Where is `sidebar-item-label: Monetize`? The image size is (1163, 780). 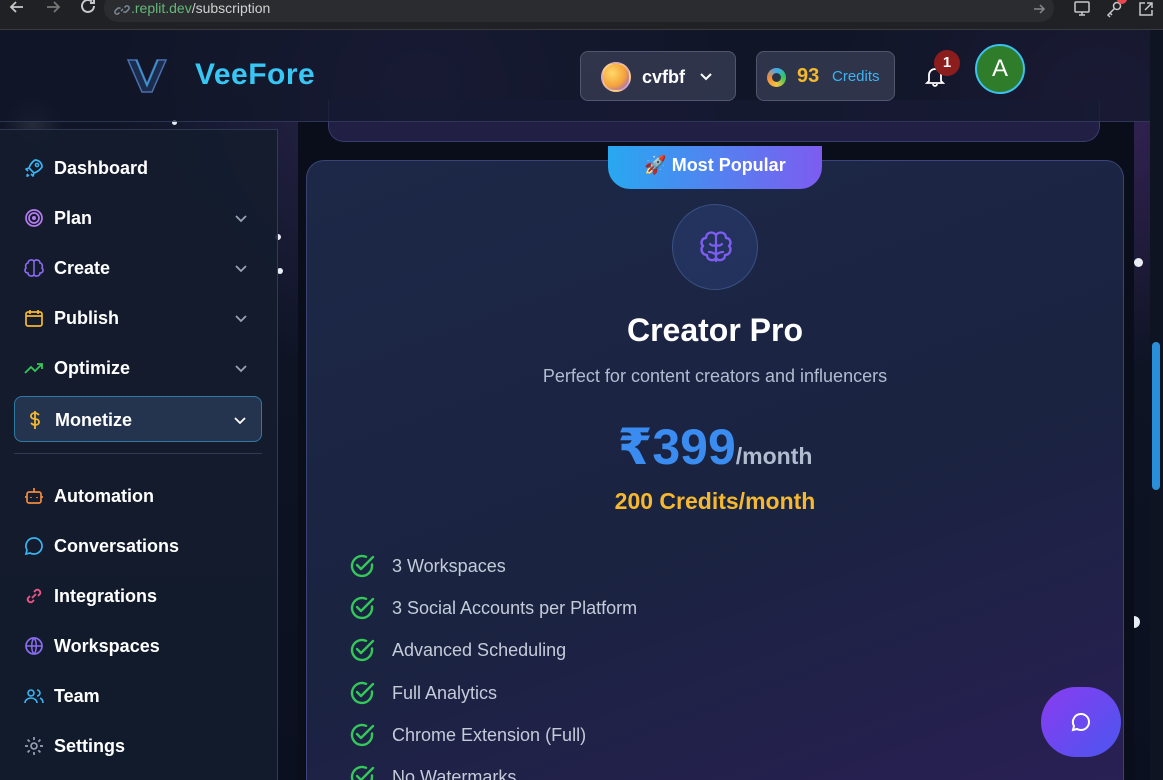
sidebar-item-label: Monetize is located at coordinates (94, 420).